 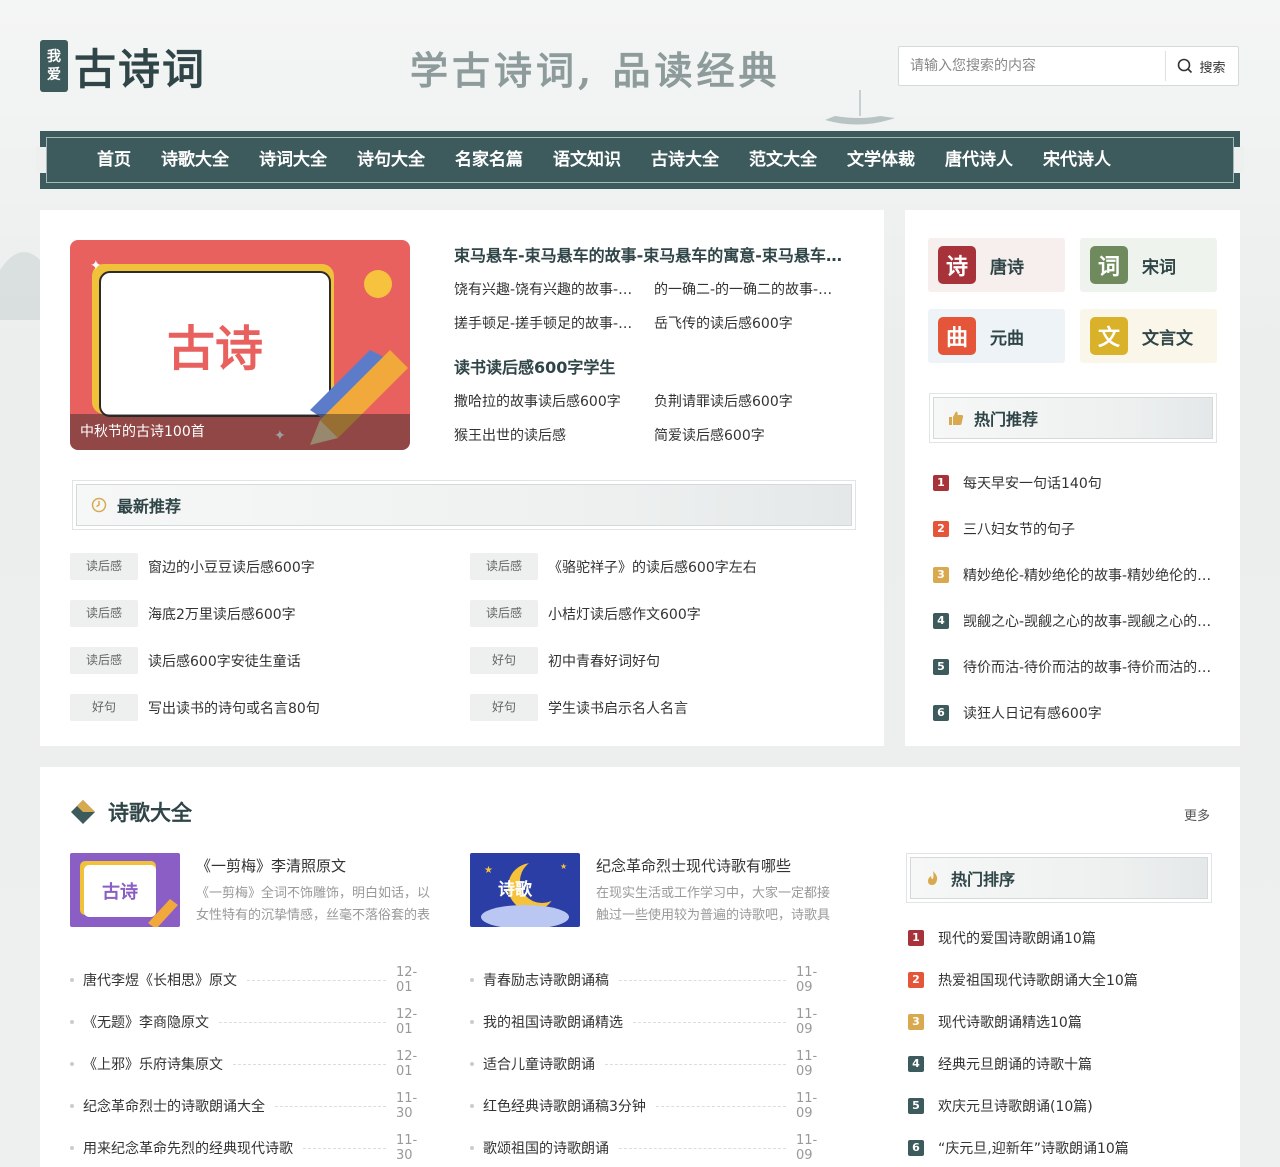 What do you see at coordinates (554, 323) in the screenshot?
I see `featured-link: 搓手顿足-搓手顿足的故事-搓手顿足的寓意` at bounding box center [554, 323].